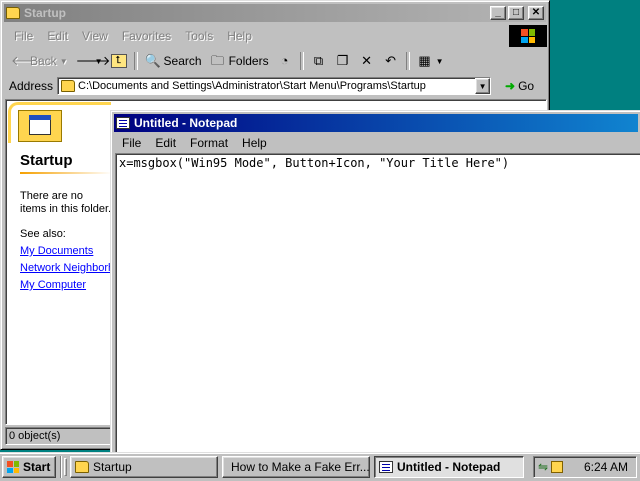  What do you see at coordinates (510, 86) in the screenshot?
I see `go-arrow-icon: ➜` at bounding box center [510, 86].